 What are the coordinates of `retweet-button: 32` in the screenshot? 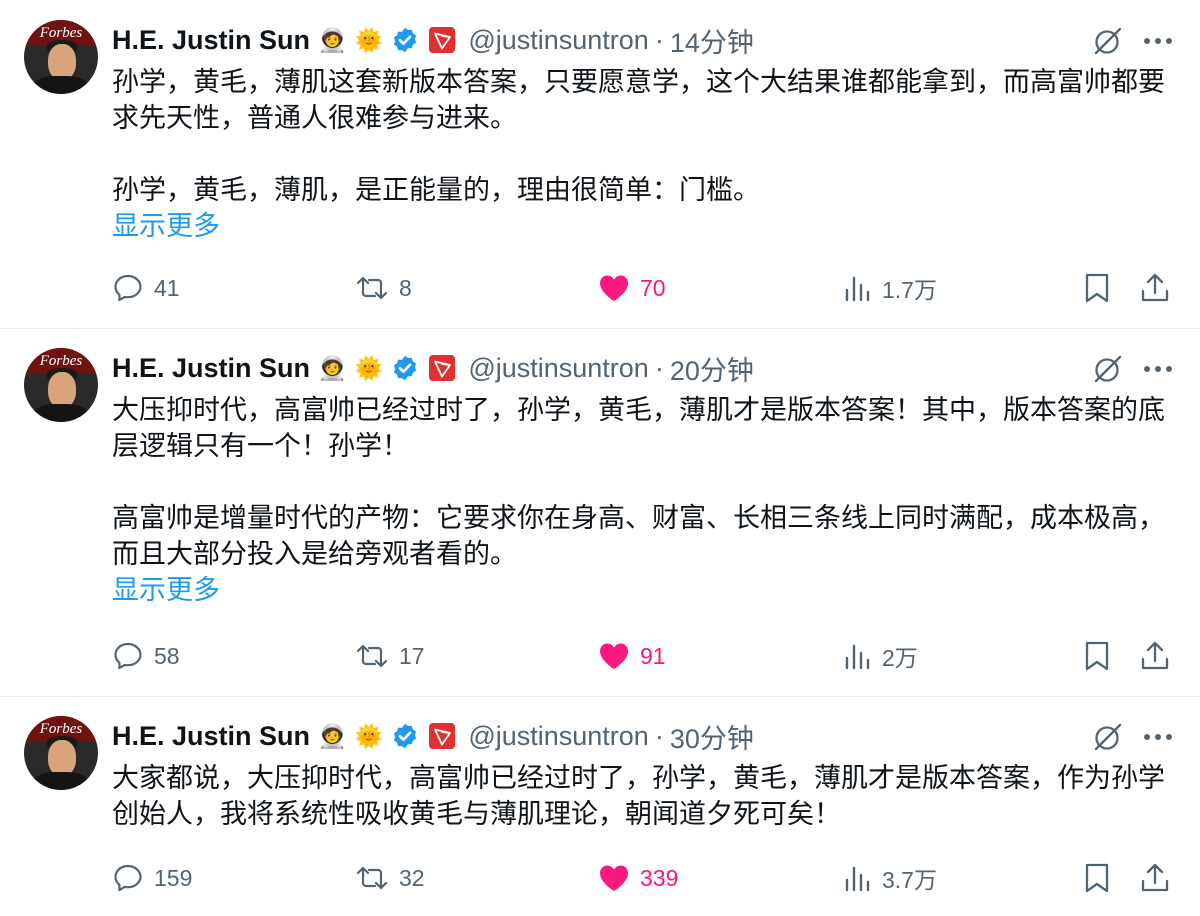 It's located at (390, 878).